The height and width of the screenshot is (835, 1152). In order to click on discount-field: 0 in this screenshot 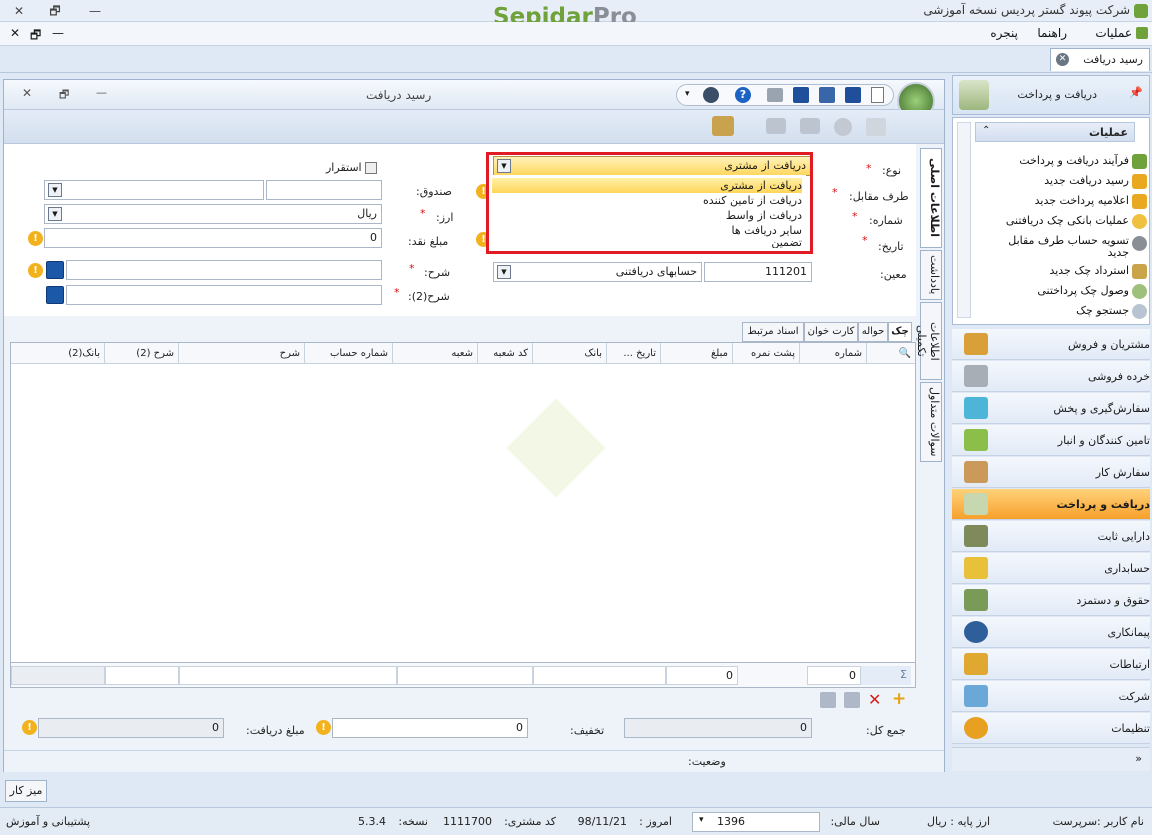, I will do `click(430, 728)`.